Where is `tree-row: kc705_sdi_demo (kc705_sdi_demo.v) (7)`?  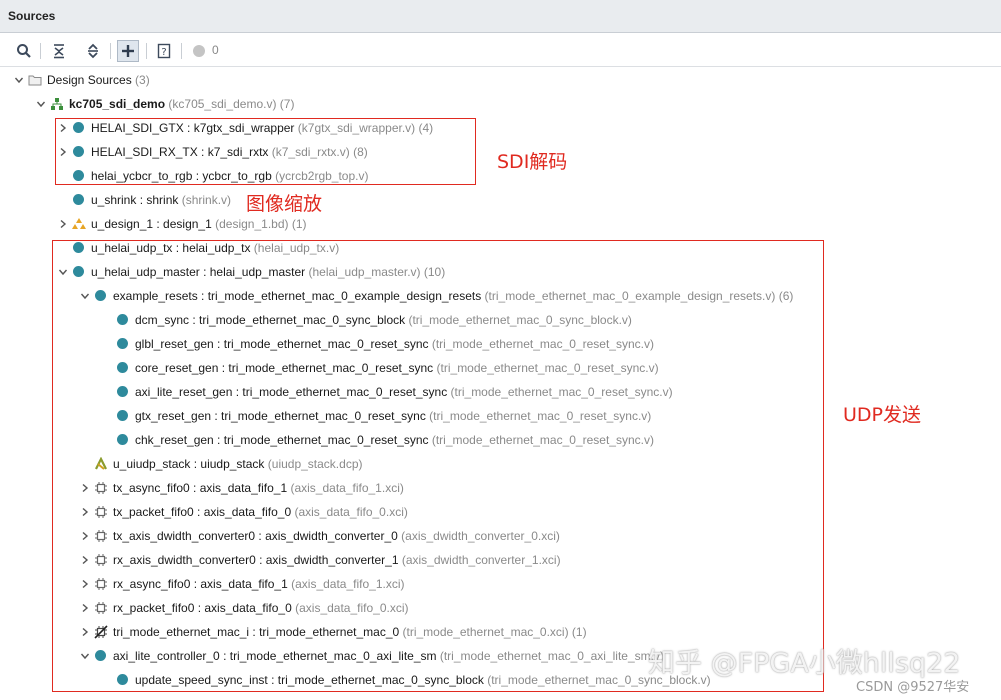
tree-row: kc705_sdi_demo (kc705_sdi_demo.v) (7) is located at coordinates (500, 104).